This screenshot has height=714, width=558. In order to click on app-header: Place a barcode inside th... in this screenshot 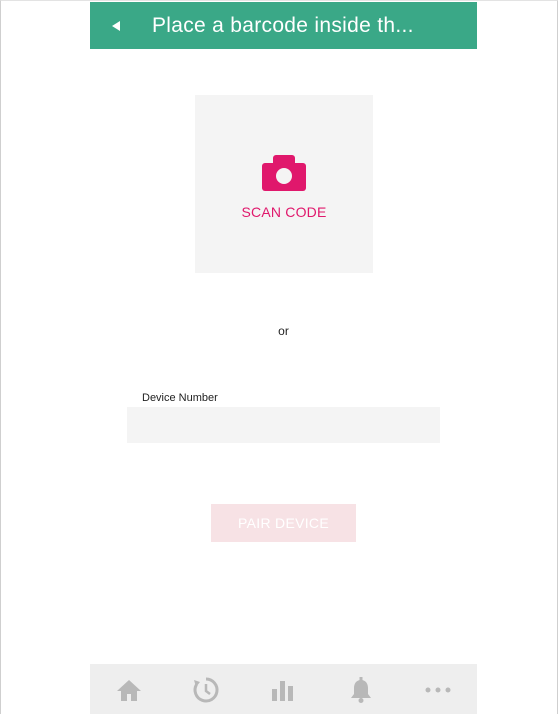, I will do `click(283, 25)`.